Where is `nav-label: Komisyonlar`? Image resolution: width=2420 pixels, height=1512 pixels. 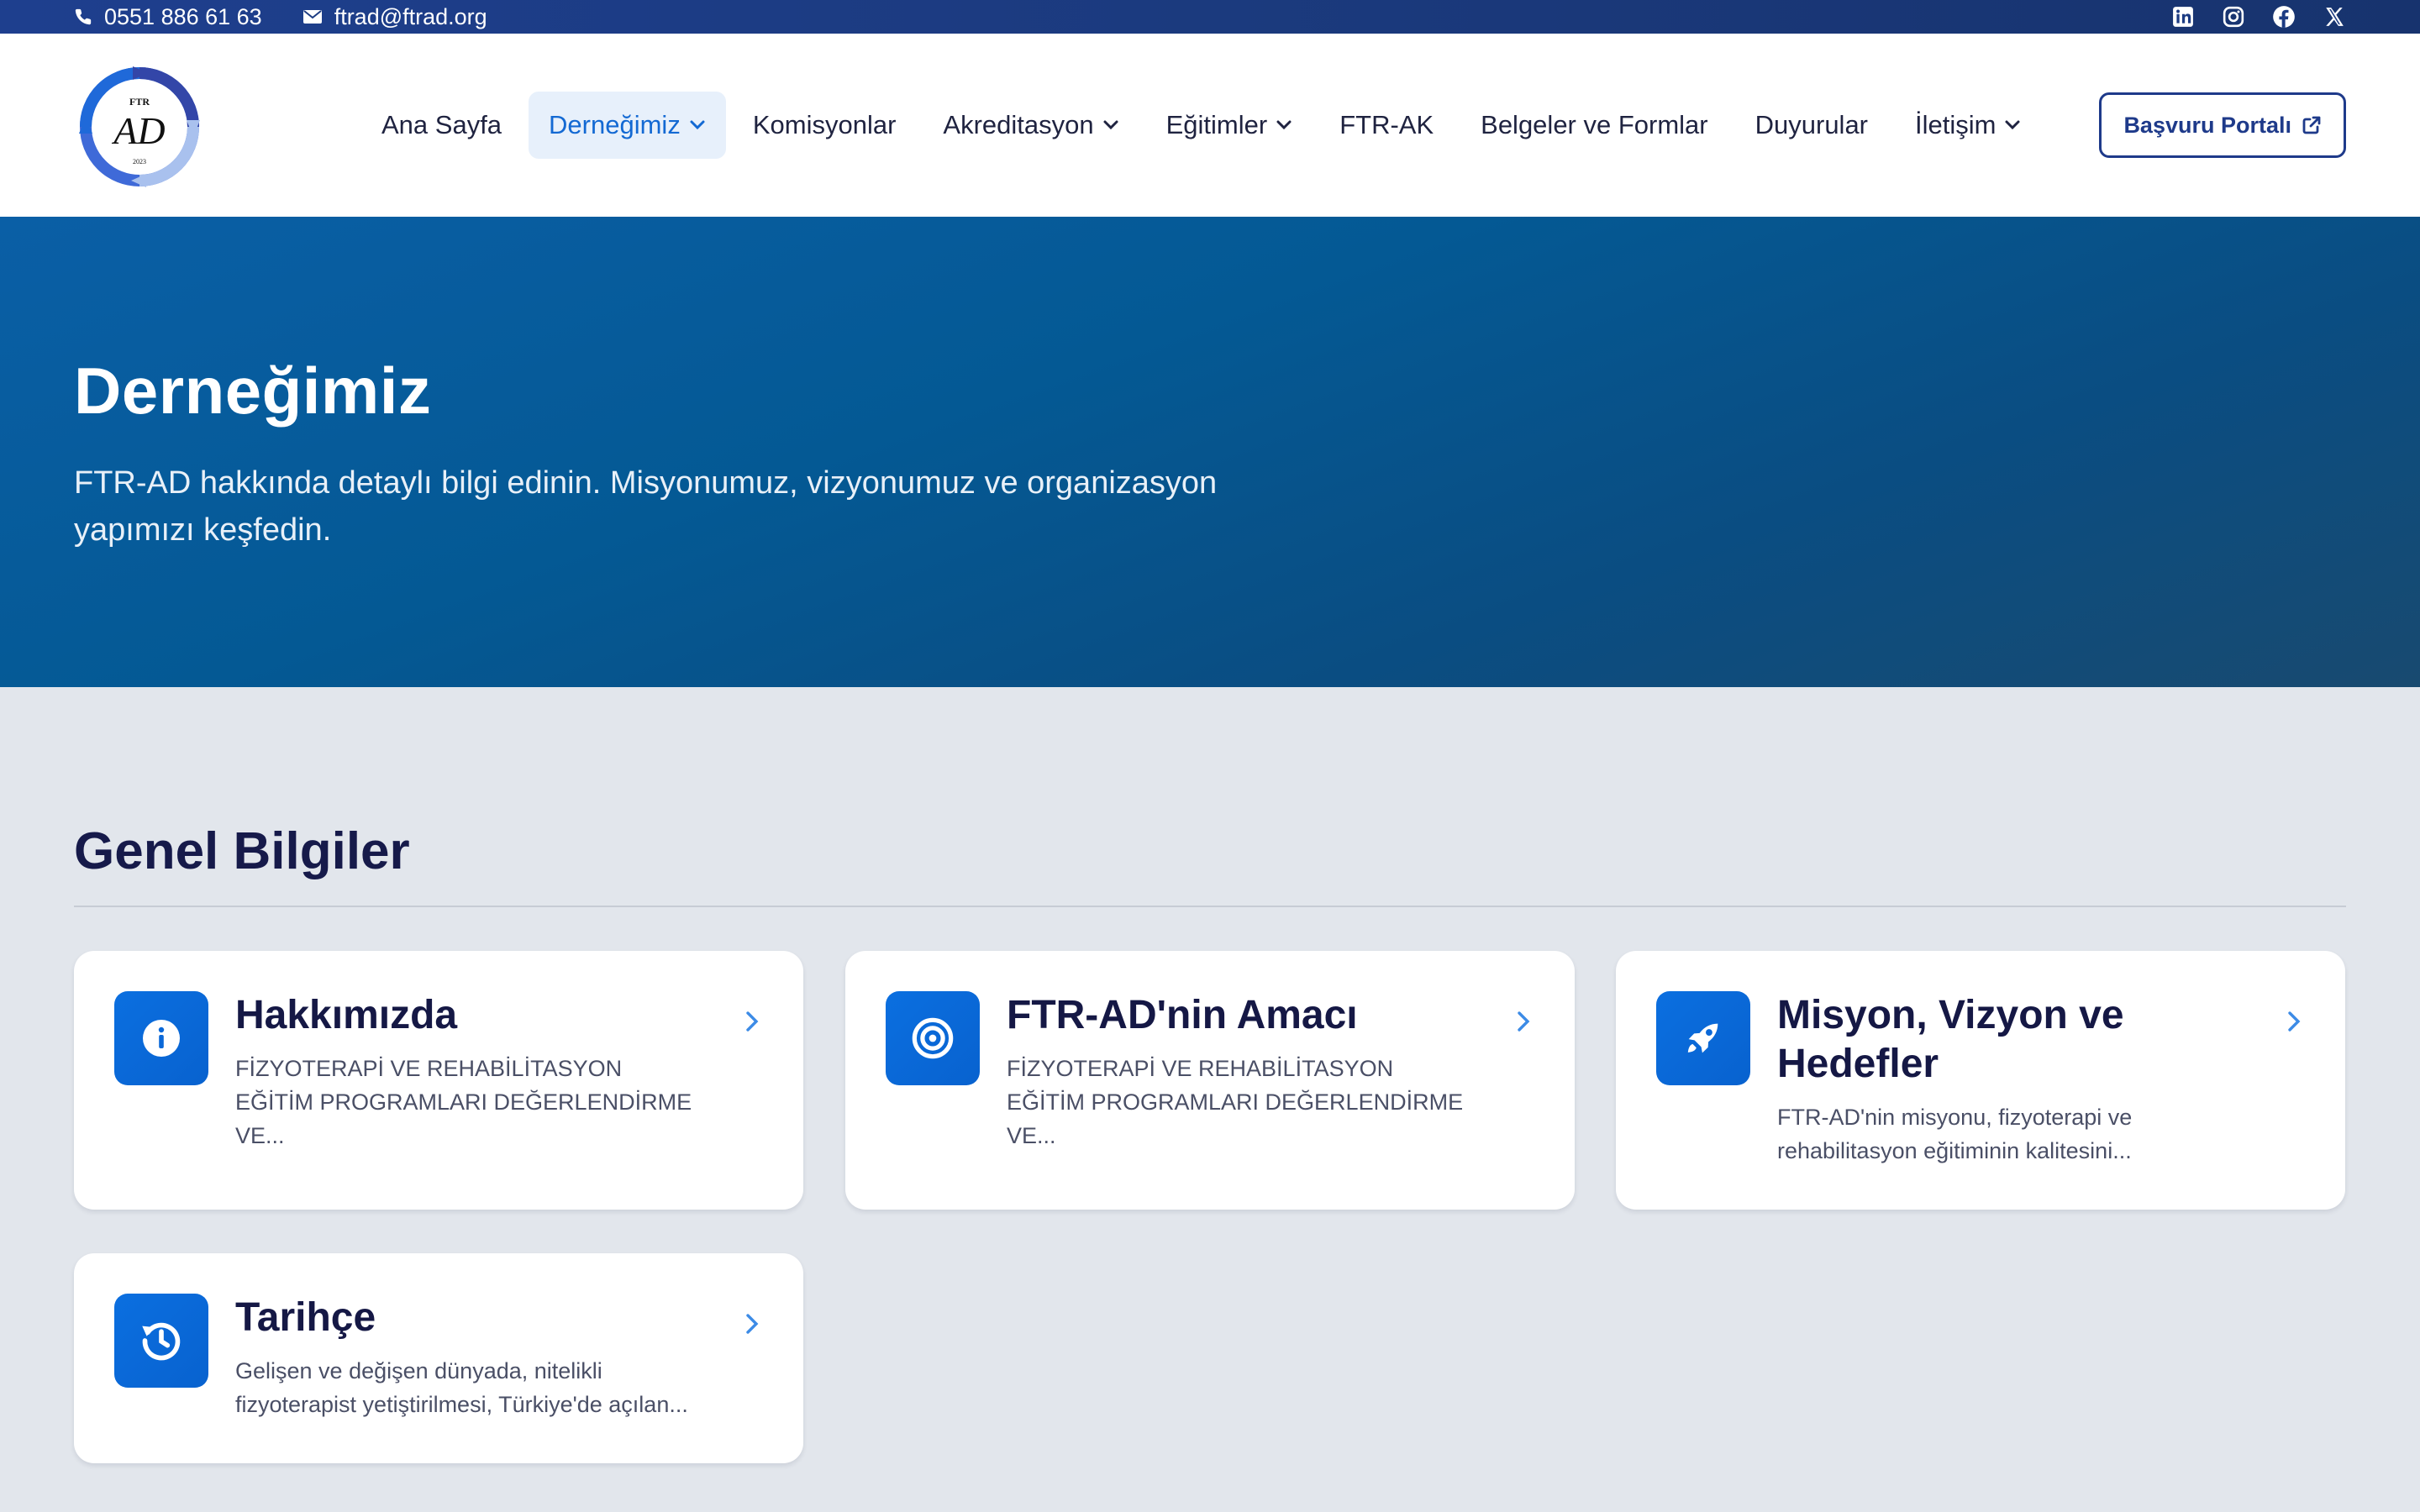 nav-label: Komisyonlar is located at coordinates (825, 124).